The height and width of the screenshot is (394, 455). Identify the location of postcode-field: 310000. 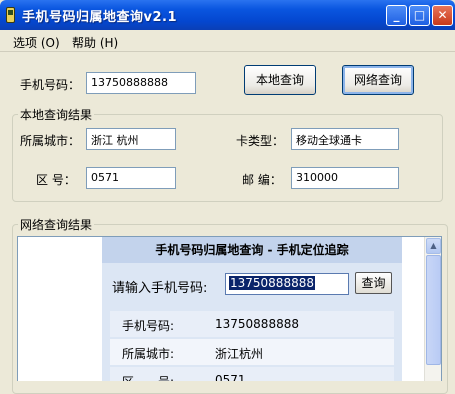
(345, 178).